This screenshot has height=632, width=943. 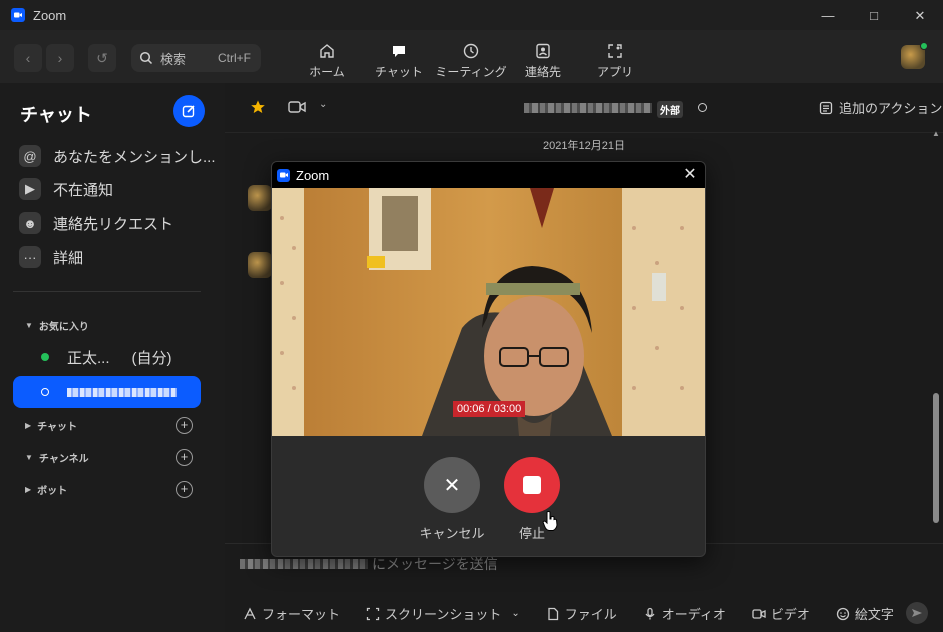 I want to click on action-list-icon, so click(x=826, y=107).